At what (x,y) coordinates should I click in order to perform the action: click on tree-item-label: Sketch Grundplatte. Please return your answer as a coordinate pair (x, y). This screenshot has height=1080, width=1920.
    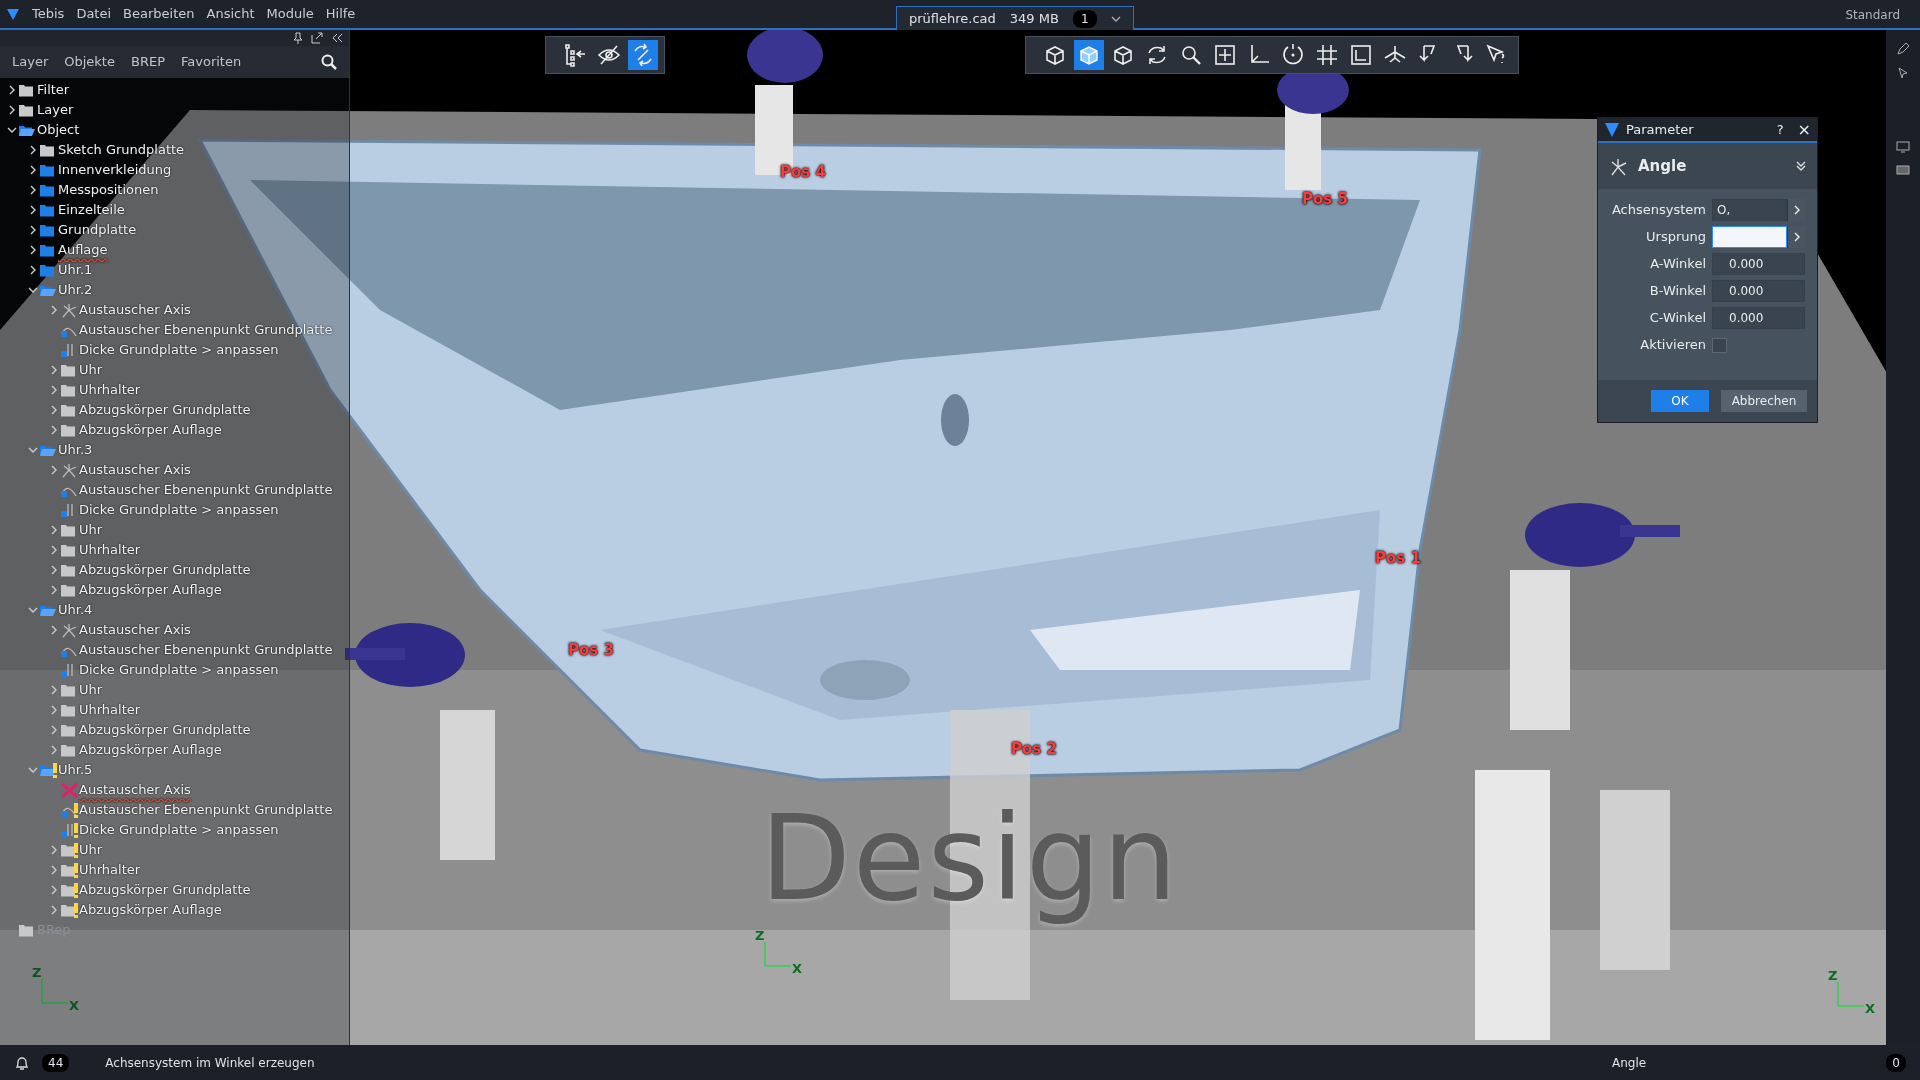
    Looking at the image, I should click on (121, 150).